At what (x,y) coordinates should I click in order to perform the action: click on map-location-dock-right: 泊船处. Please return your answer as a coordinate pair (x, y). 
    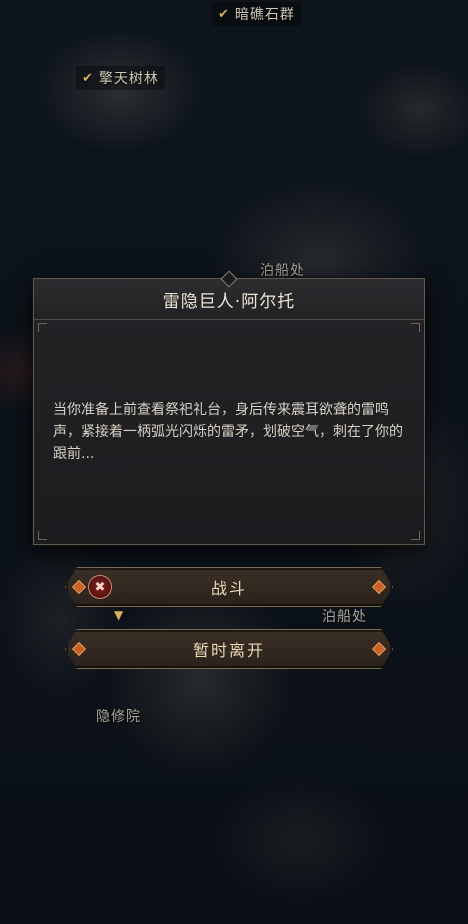
    Looking at the image, I should click on (344, 616).